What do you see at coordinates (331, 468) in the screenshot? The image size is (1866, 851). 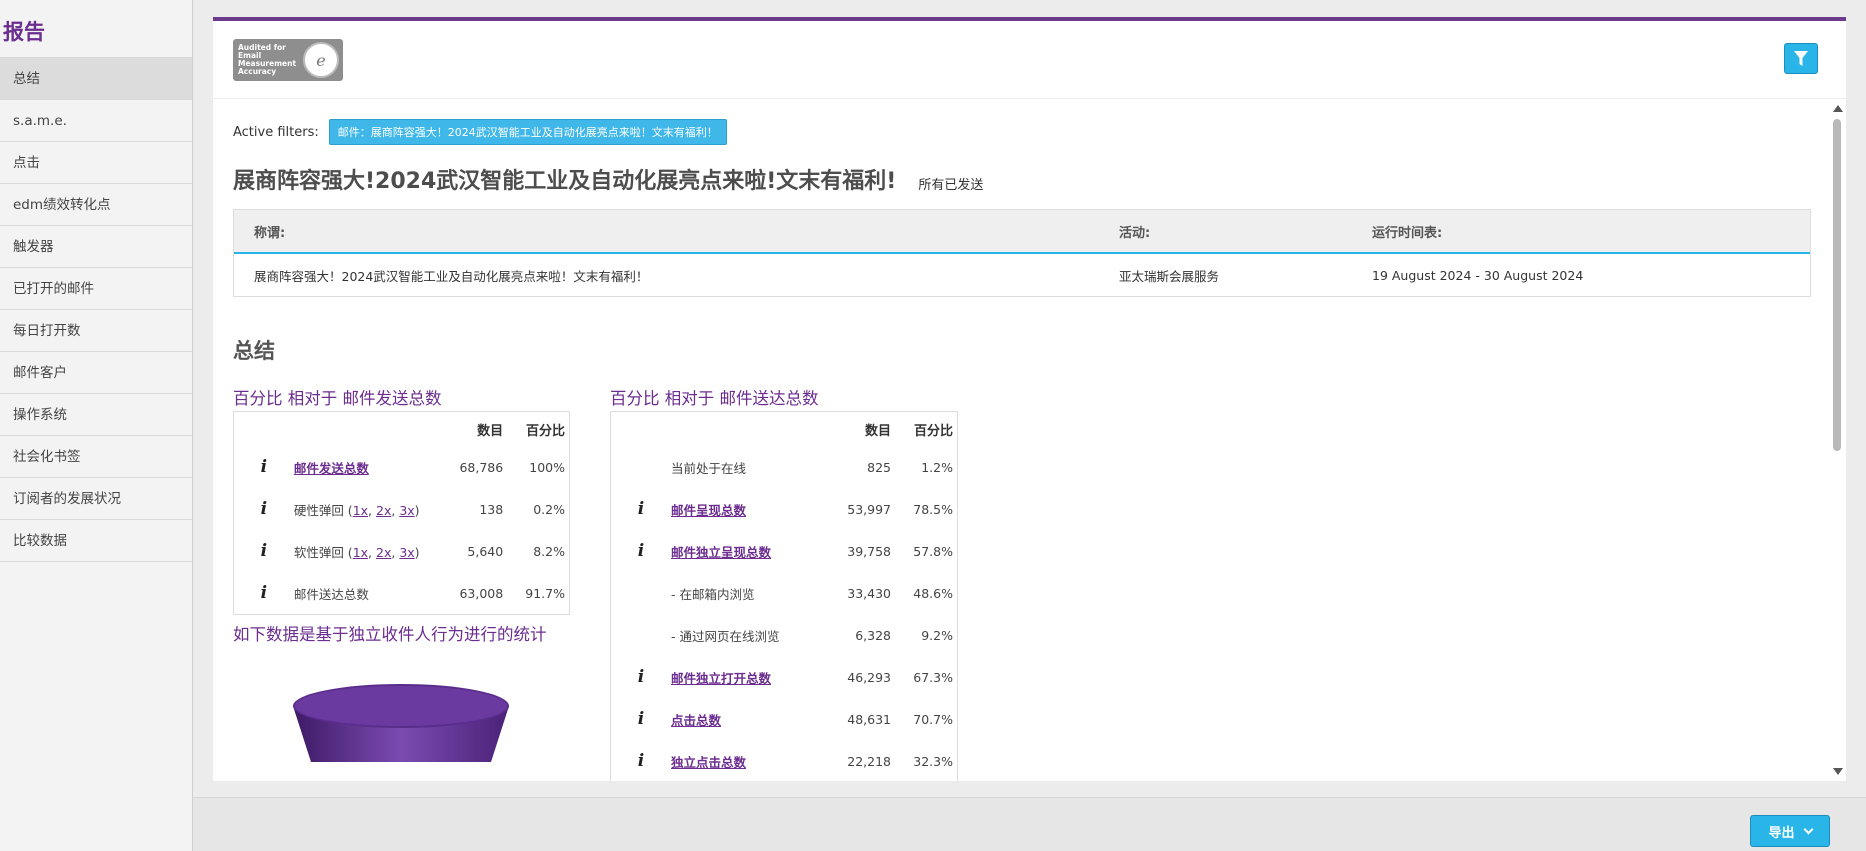 I see `stats-label-link: 邮件发送总数` at bounding box center [331, 468].